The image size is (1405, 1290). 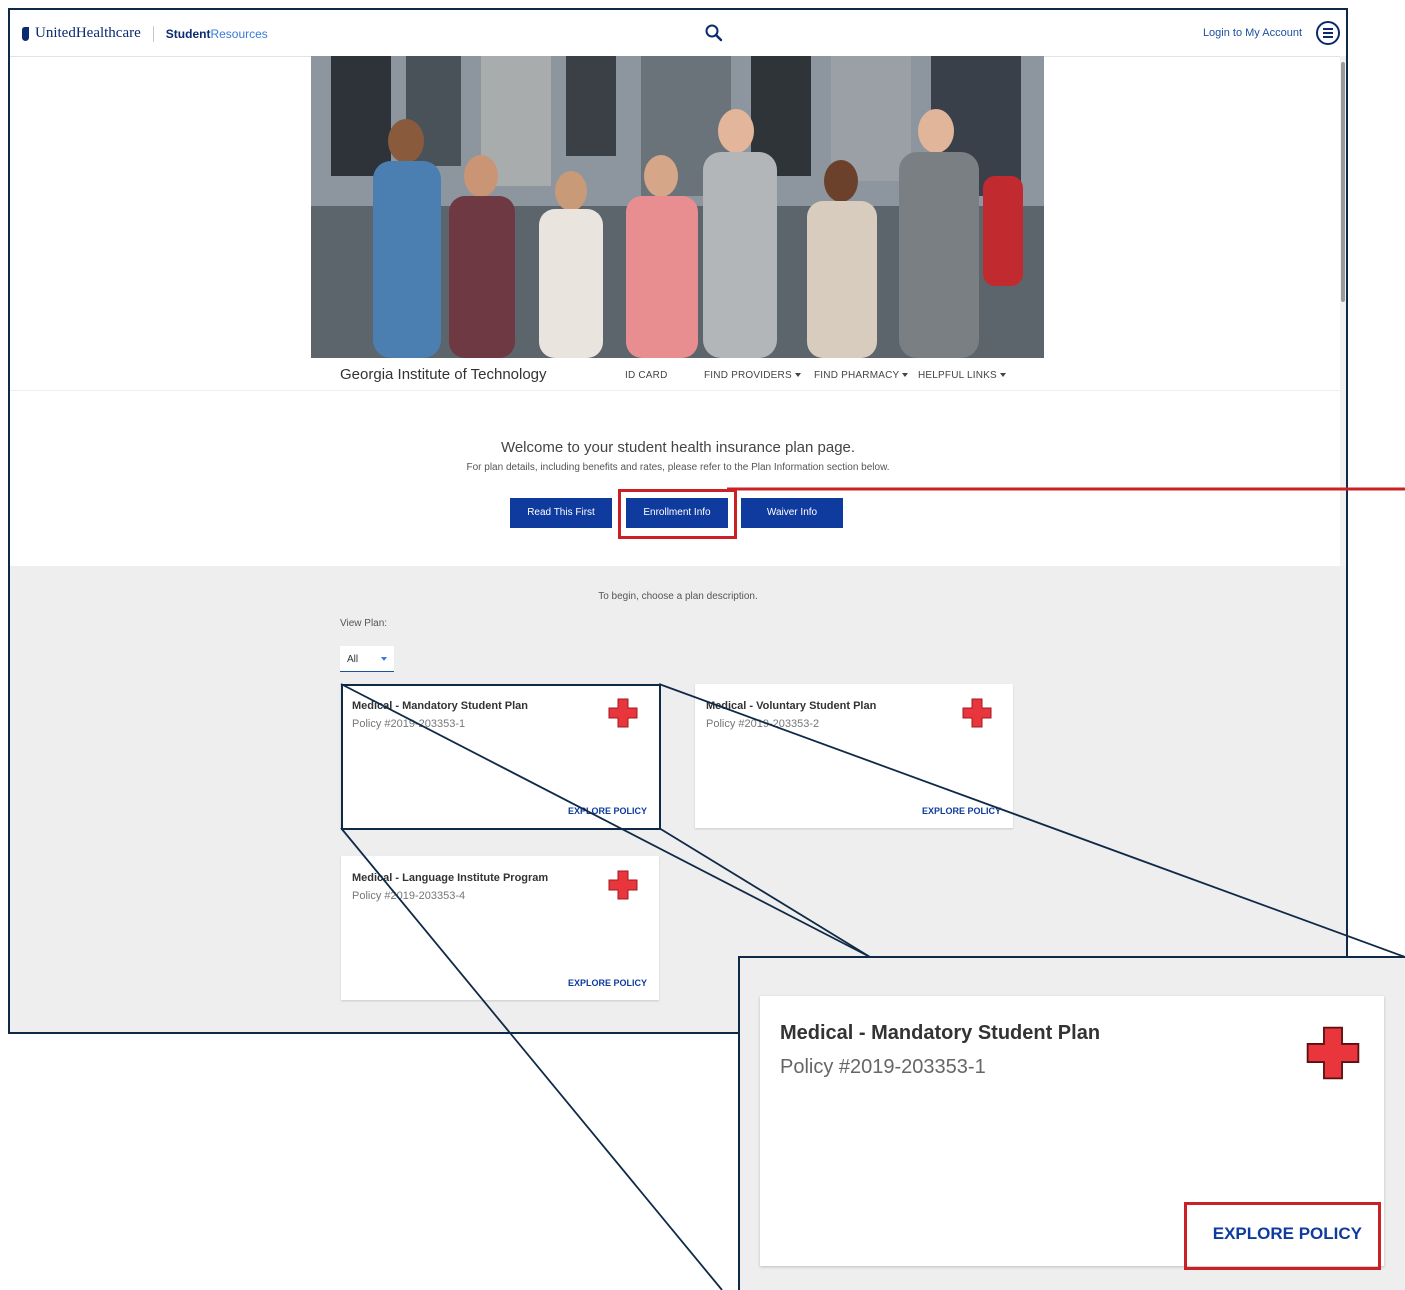 I want to click on plan-filter-value: All, so click(x=353, y=659).